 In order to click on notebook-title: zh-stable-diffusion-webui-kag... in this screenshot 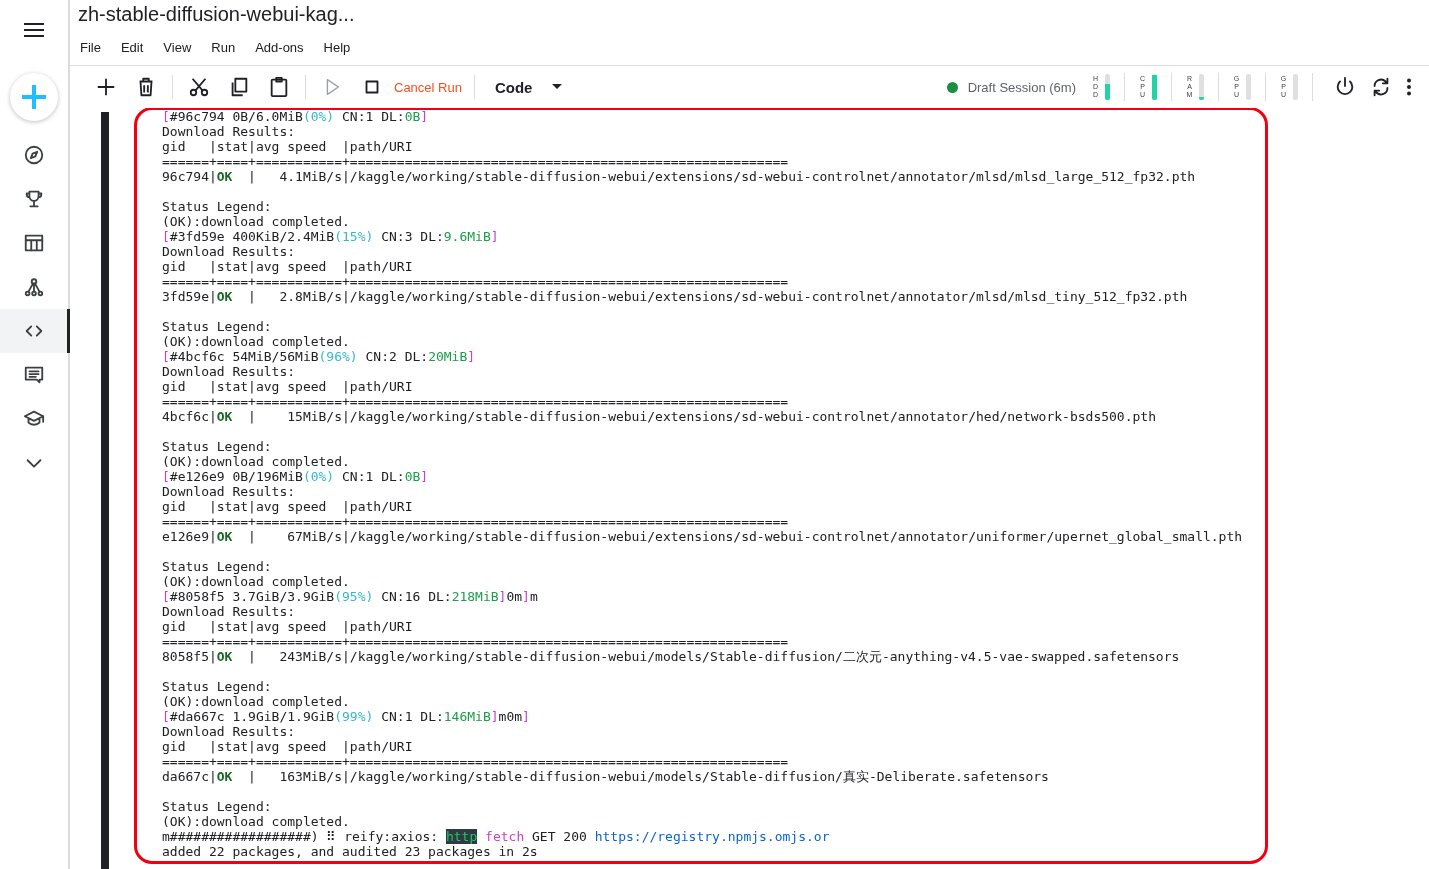, I will do `click(753, 14)`.